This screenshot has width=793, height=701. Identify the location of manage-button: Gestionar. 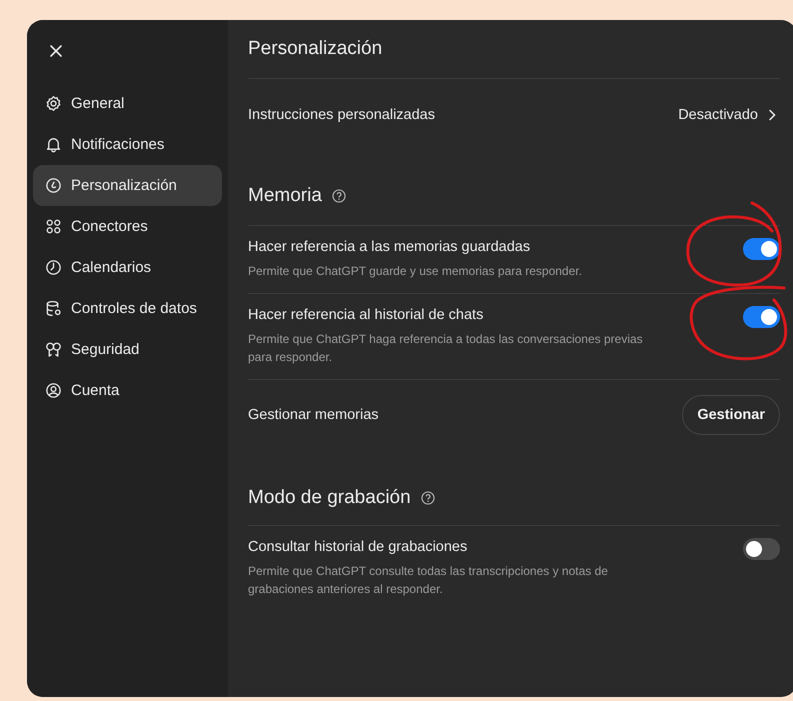
(731, 415).